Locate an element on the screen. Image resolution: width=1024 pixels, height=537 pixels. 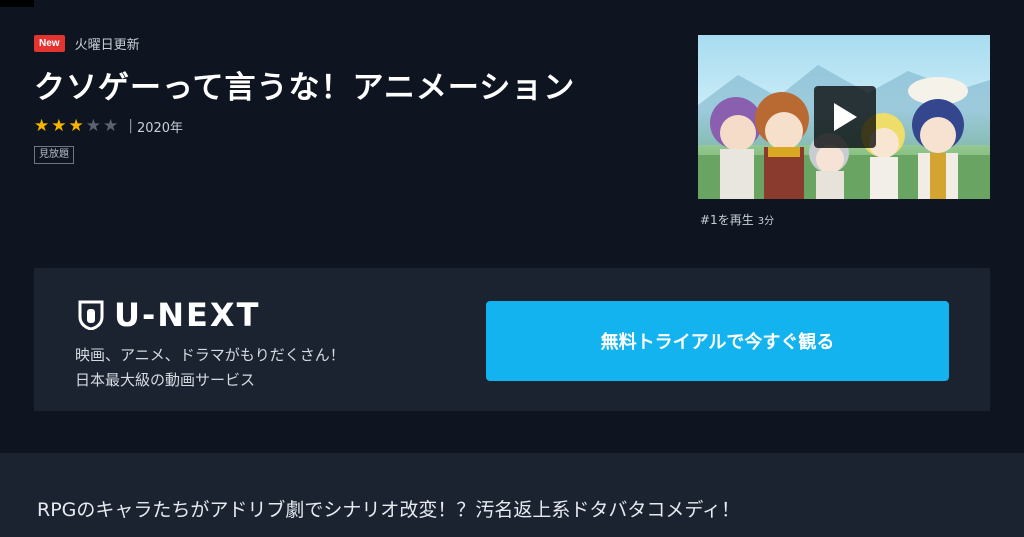
episode-duration: 3分 is located at coordinates (766, 221).